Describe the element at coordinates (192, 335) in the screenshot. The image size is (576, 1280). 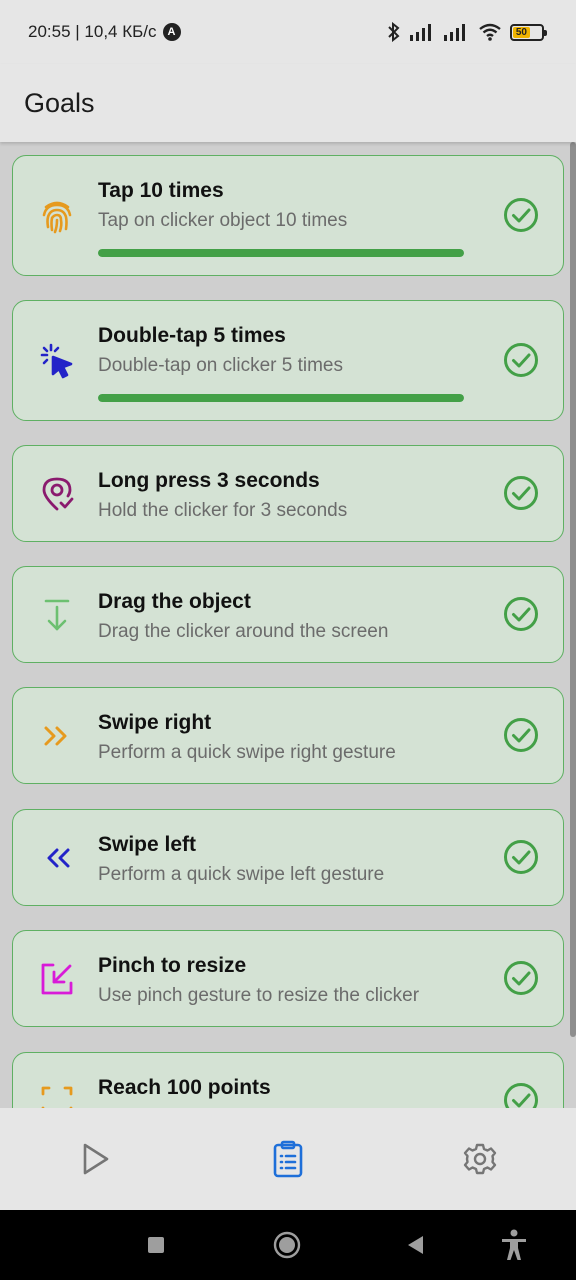
I see `goal-title: Double-tap 5 times` at that location.